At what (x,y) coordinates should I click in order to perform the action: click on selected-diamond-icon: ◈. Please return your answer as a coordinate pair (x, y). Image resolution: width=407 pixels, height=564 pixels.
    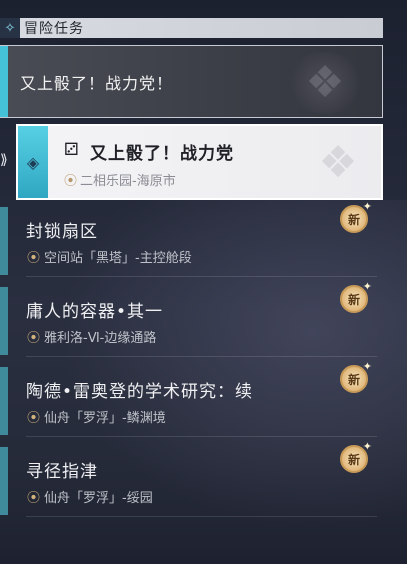
    Looking at the image, I should click on (33, 162).